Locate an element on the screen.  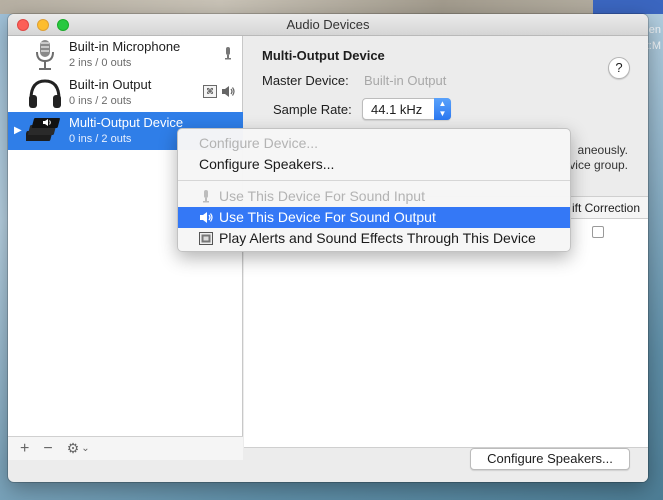
window-title: Audio Devices is located at coordinates (328, 24).